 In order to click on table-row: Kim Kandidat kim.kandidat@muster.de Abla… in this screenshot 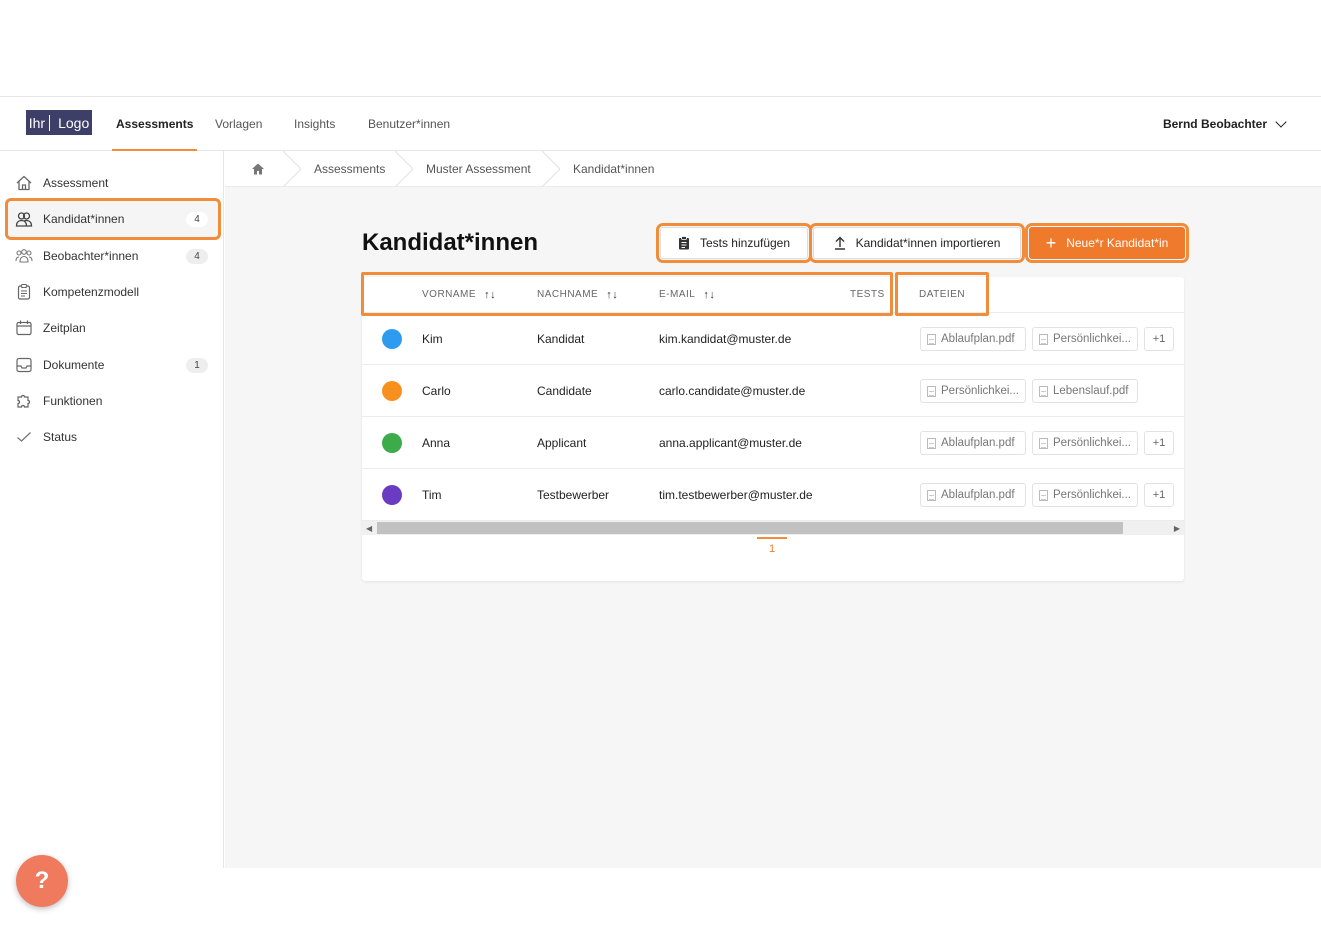, I will do `click(773, 339)`.